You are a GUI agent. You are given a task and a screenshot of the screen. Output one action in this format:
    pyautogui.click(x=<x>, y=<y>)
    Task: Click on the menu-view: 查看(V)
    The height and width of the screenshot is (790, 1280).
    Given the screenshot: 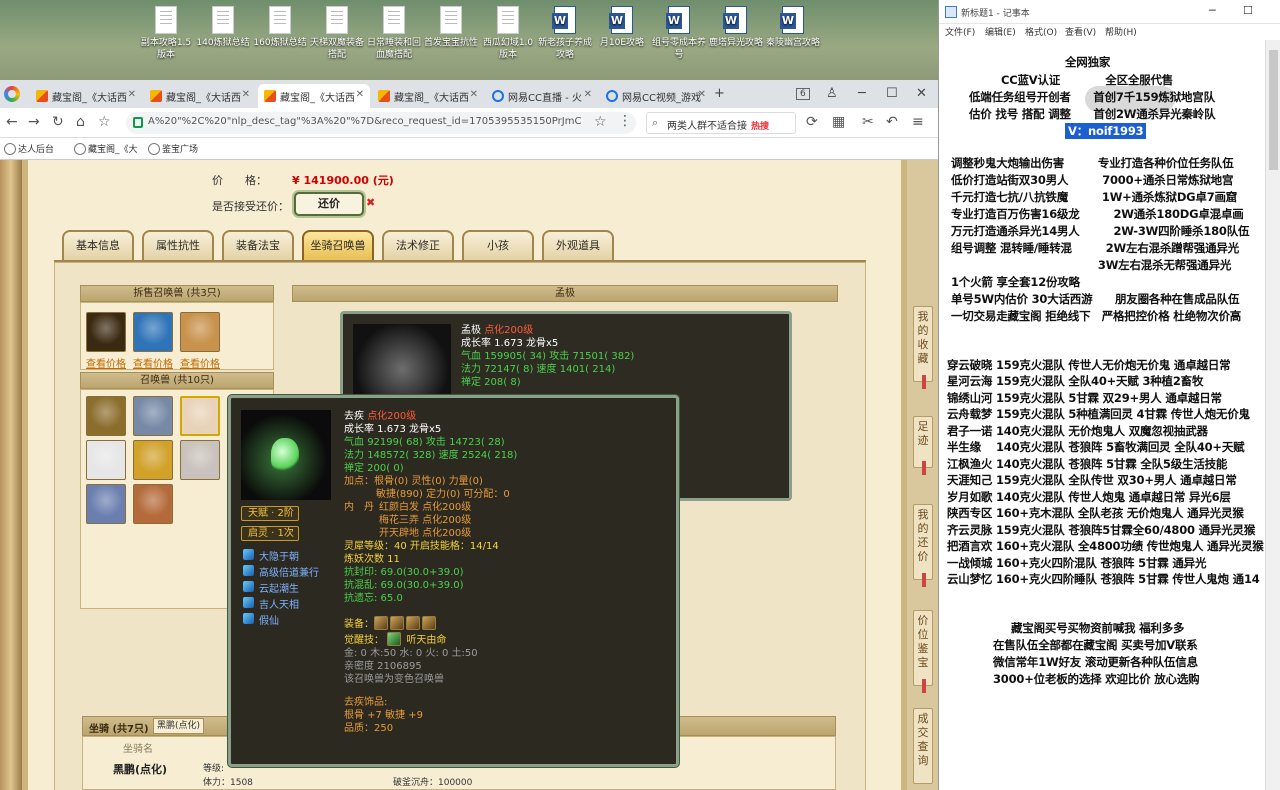 What is the action you would take?
    pyautogui.click(x=1080, y=31)
    